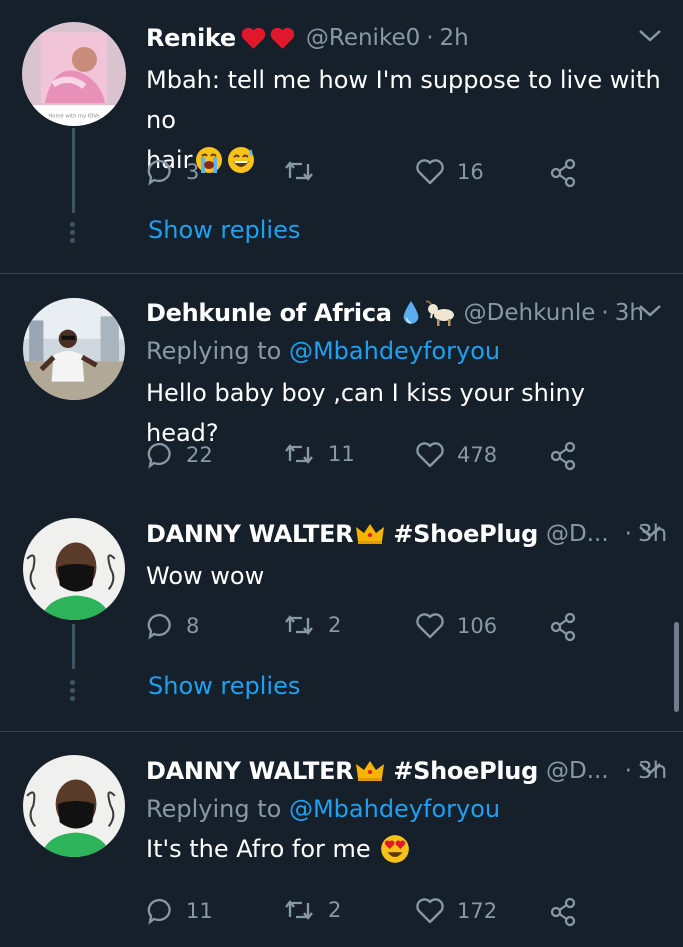  Describe the element at coordinates (205, 576) in the screenshot. I see `tweet-text: Wow wow` at that location.